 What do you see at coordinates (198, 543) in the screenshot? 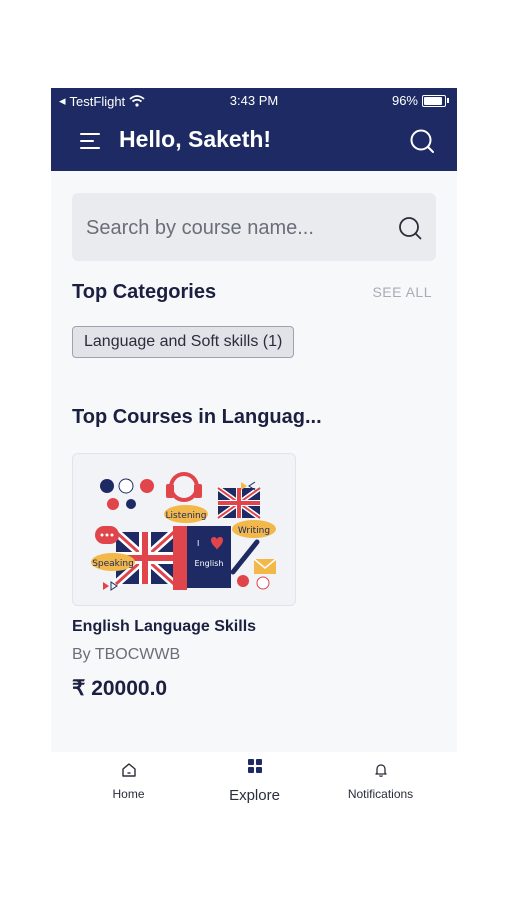
I see `svg-text: I` at bounding box center [198, 543].